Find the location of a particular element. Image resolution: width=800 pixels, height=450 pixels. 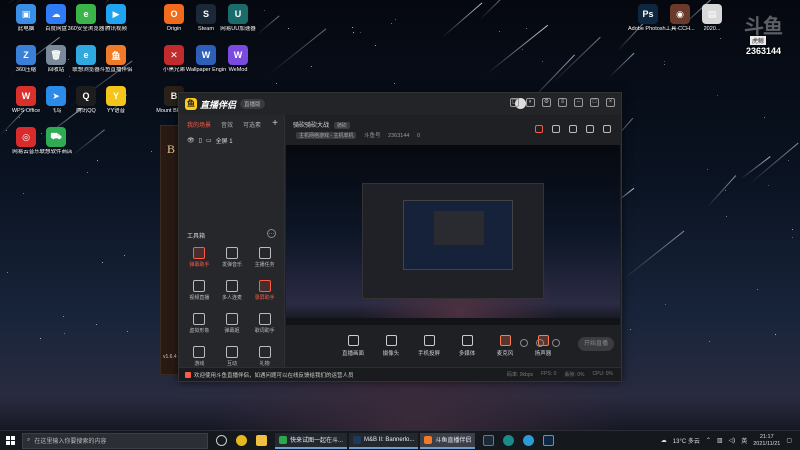

tool-item: 录屏助手 is located at coordinates (264, 290).